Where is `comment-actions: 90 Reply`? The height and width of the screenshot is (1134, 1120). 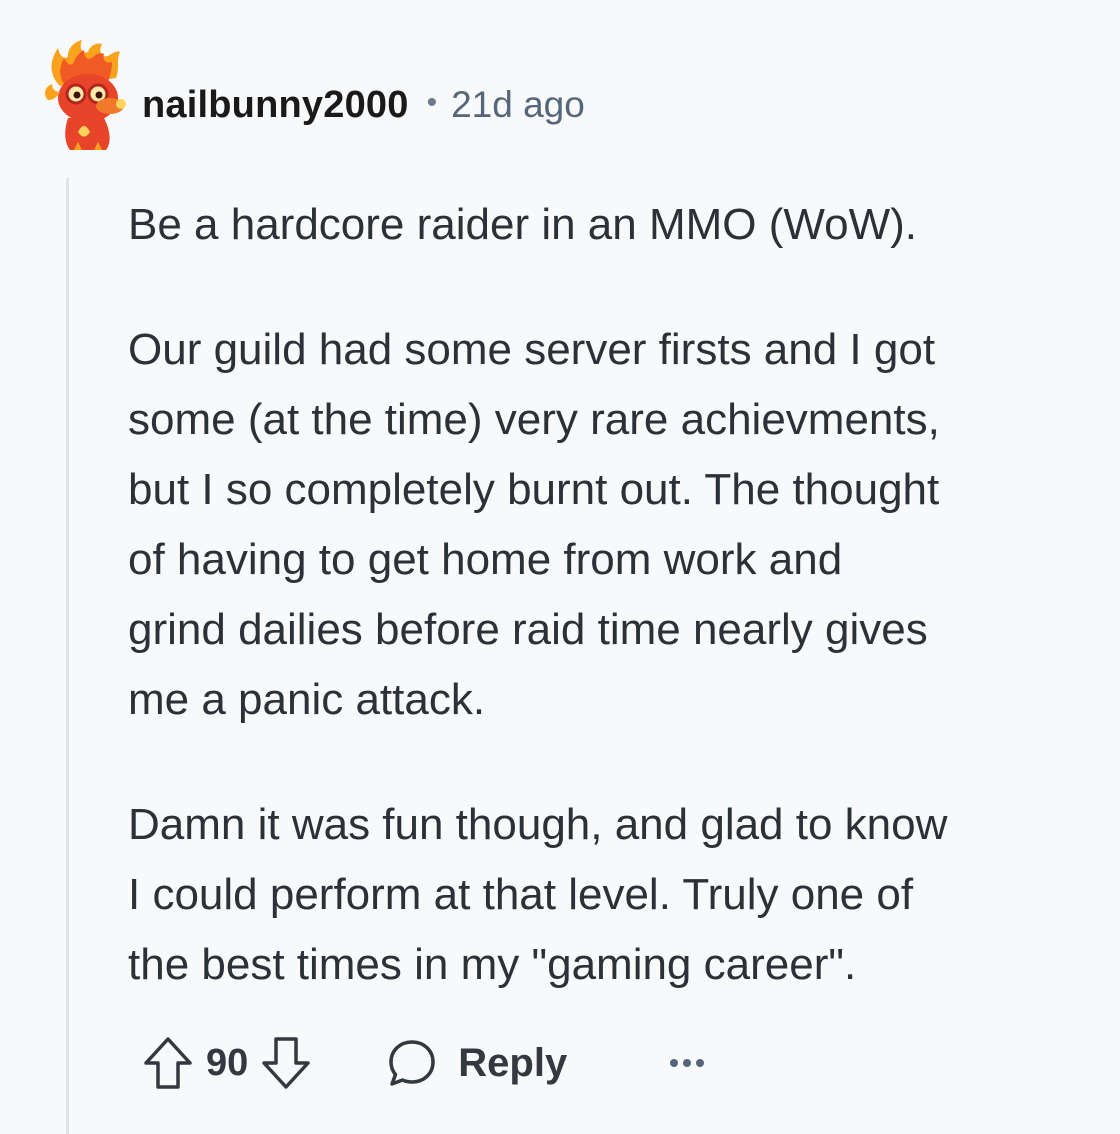 comment-actions: 90 Reply is located at coordinates (424, 1063).